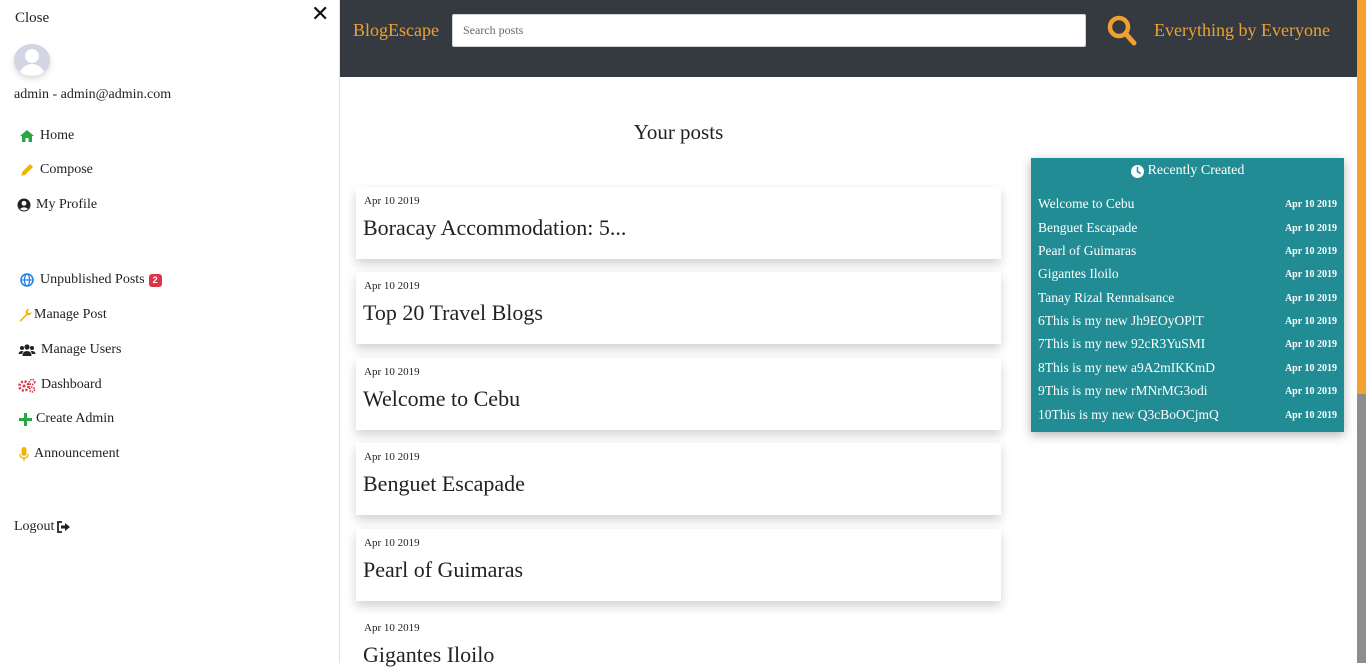 This screenshot has width=1366, height=668. Describe the element at coordinates (428, 655) in the screenshot. I see `post-title: Gigantes Iloilo` at that location.